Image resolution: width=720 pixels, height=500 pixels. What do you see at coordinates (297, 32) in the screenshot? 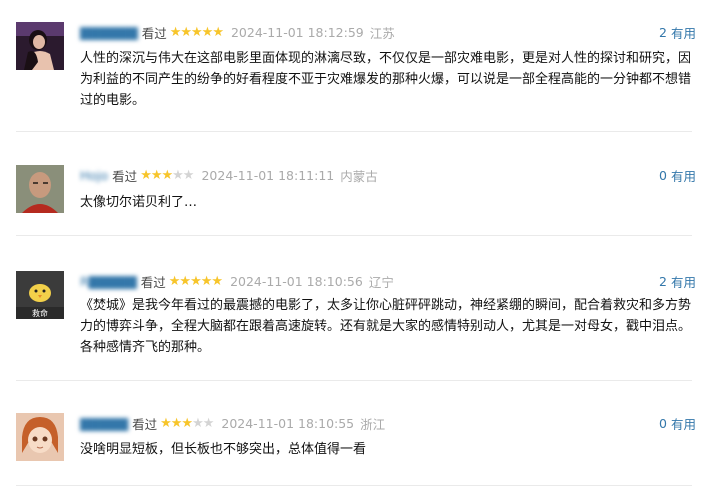
I see `review-time: 2024-11-01 18:12:59` at bounding box center [297, 32].